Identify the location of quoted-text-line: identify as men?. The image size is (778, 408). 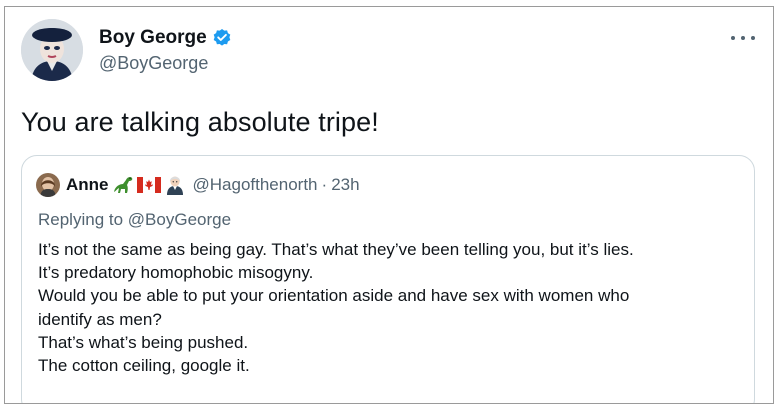
(100, 319).